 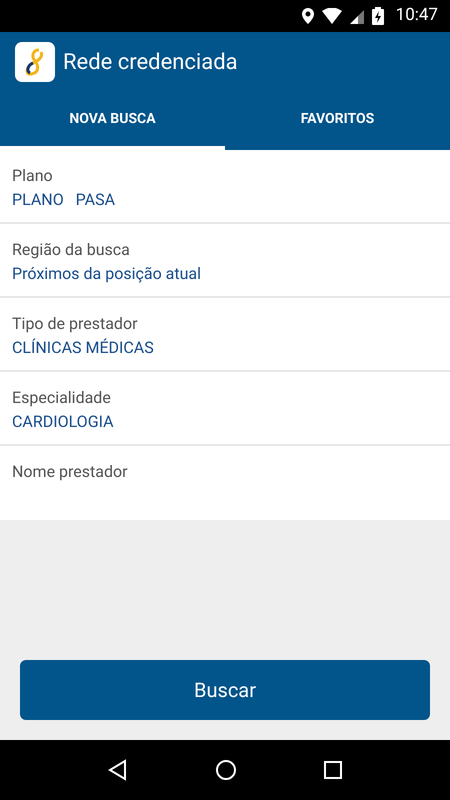 I want to click on field-label: Especialidade, so click(x=62, y=398).